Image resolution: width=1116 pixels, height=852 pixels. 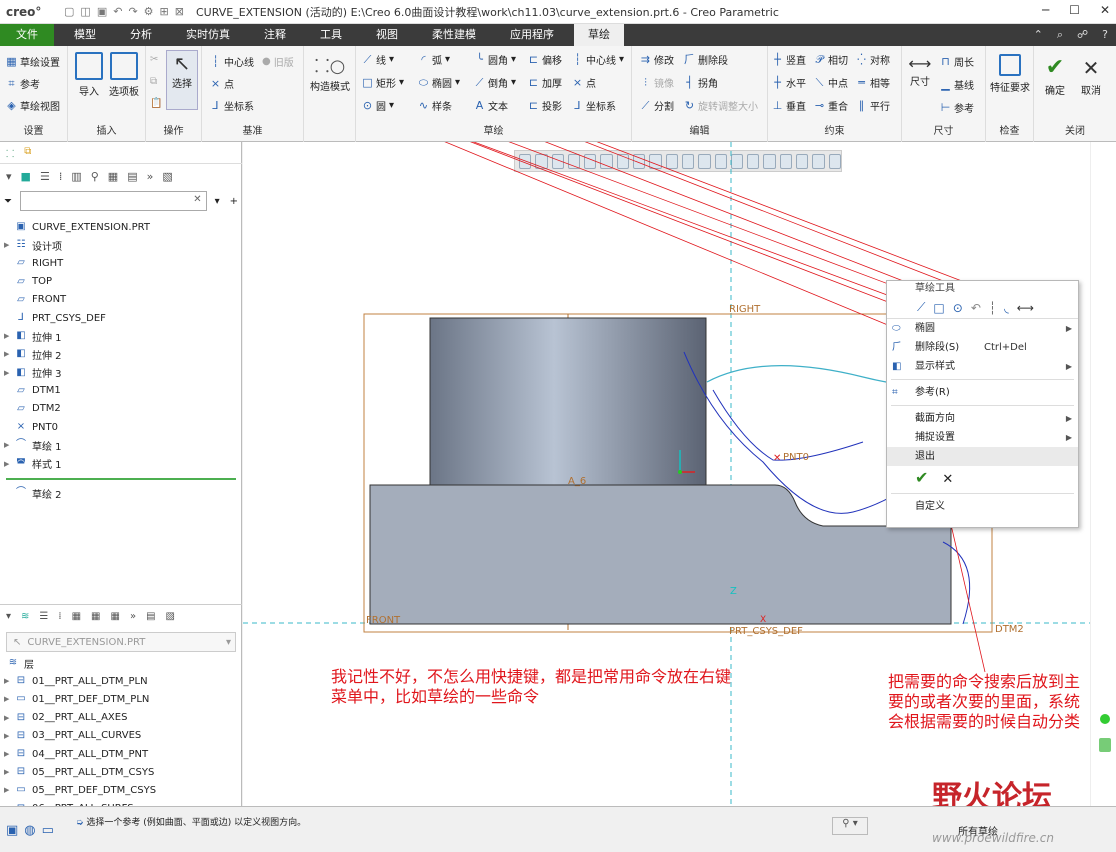 I want to click on tree-item: ▶ ◧ 拉伸 3, so click(x=121, y=373).